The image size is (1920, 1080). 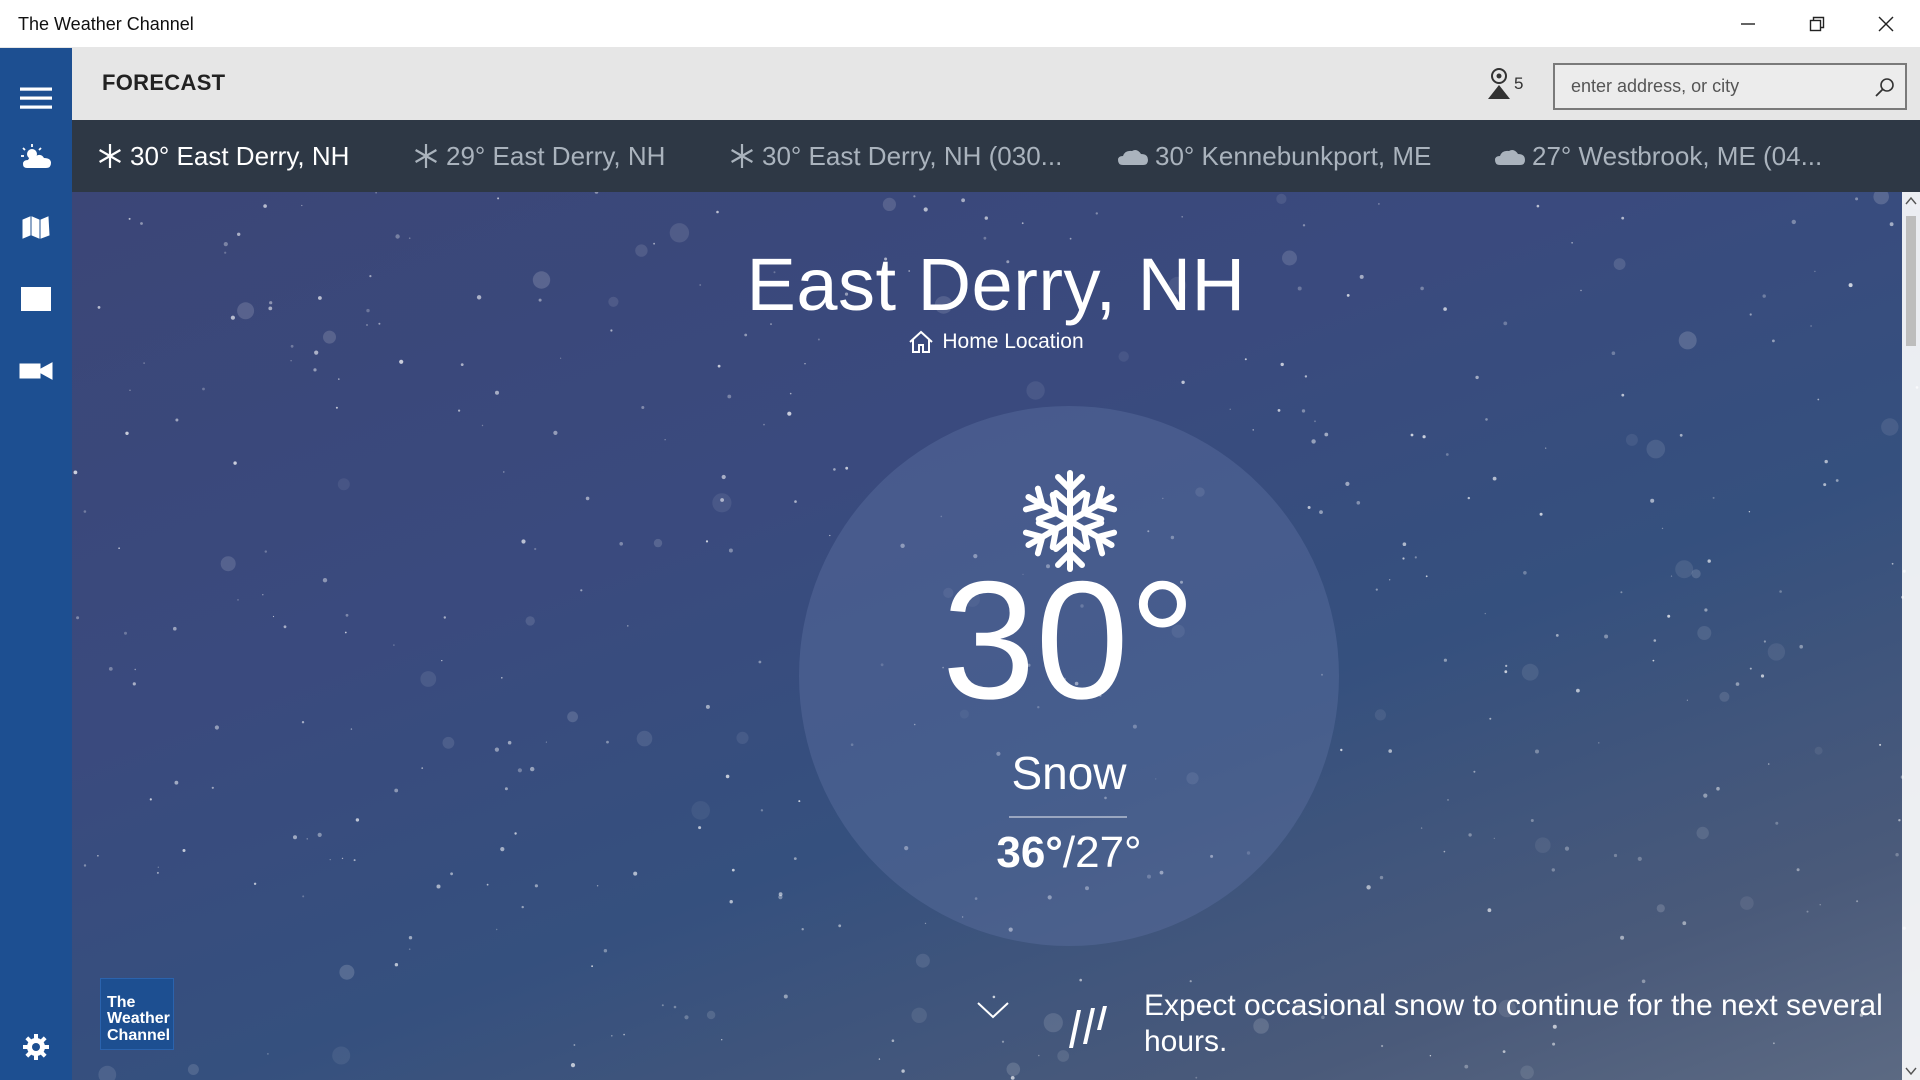 What do you see at coordinates (1911, 1071) in the screenshot?
I see `scroll-down-icon` at bounding box center [1911, 1071].